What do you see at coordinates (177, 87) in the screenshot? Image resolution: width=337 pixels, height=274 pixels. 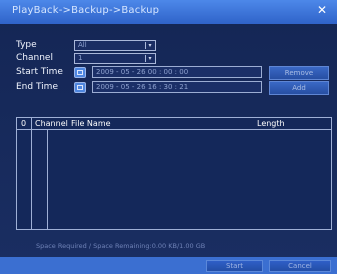 I see `end-time-field: 2009 - 05 - 26 16 : 30 : 21` at bounding box center [177, 87].